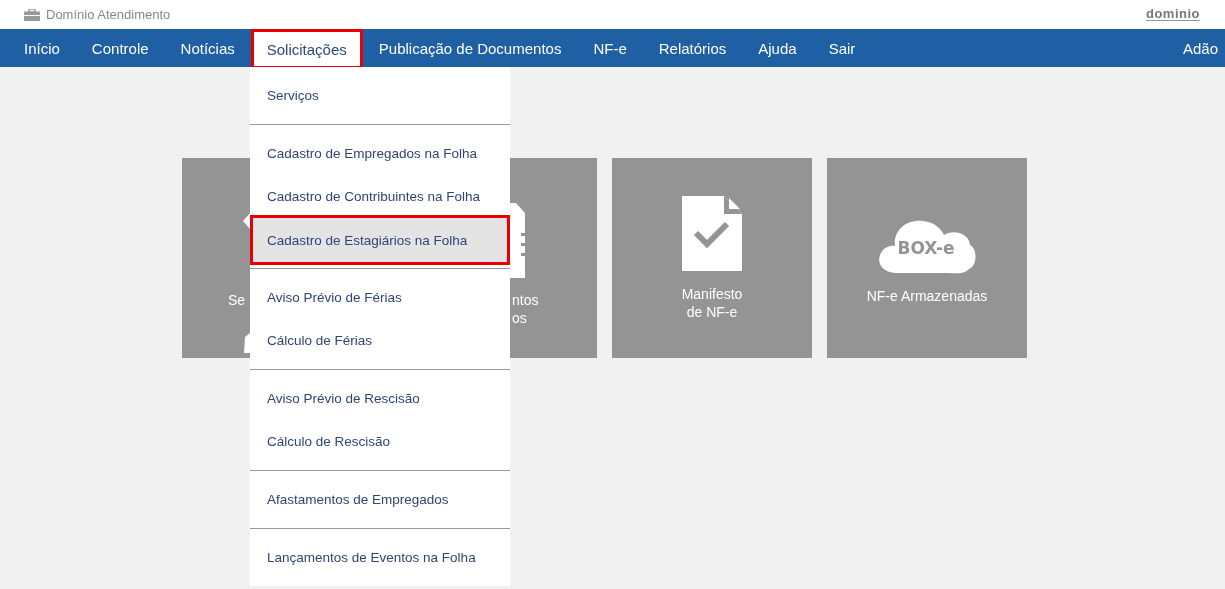  Describe the element at coordinates (380, 441) in the screenshot. I see `menu-item: Cálculo de Rescisão` at that location.